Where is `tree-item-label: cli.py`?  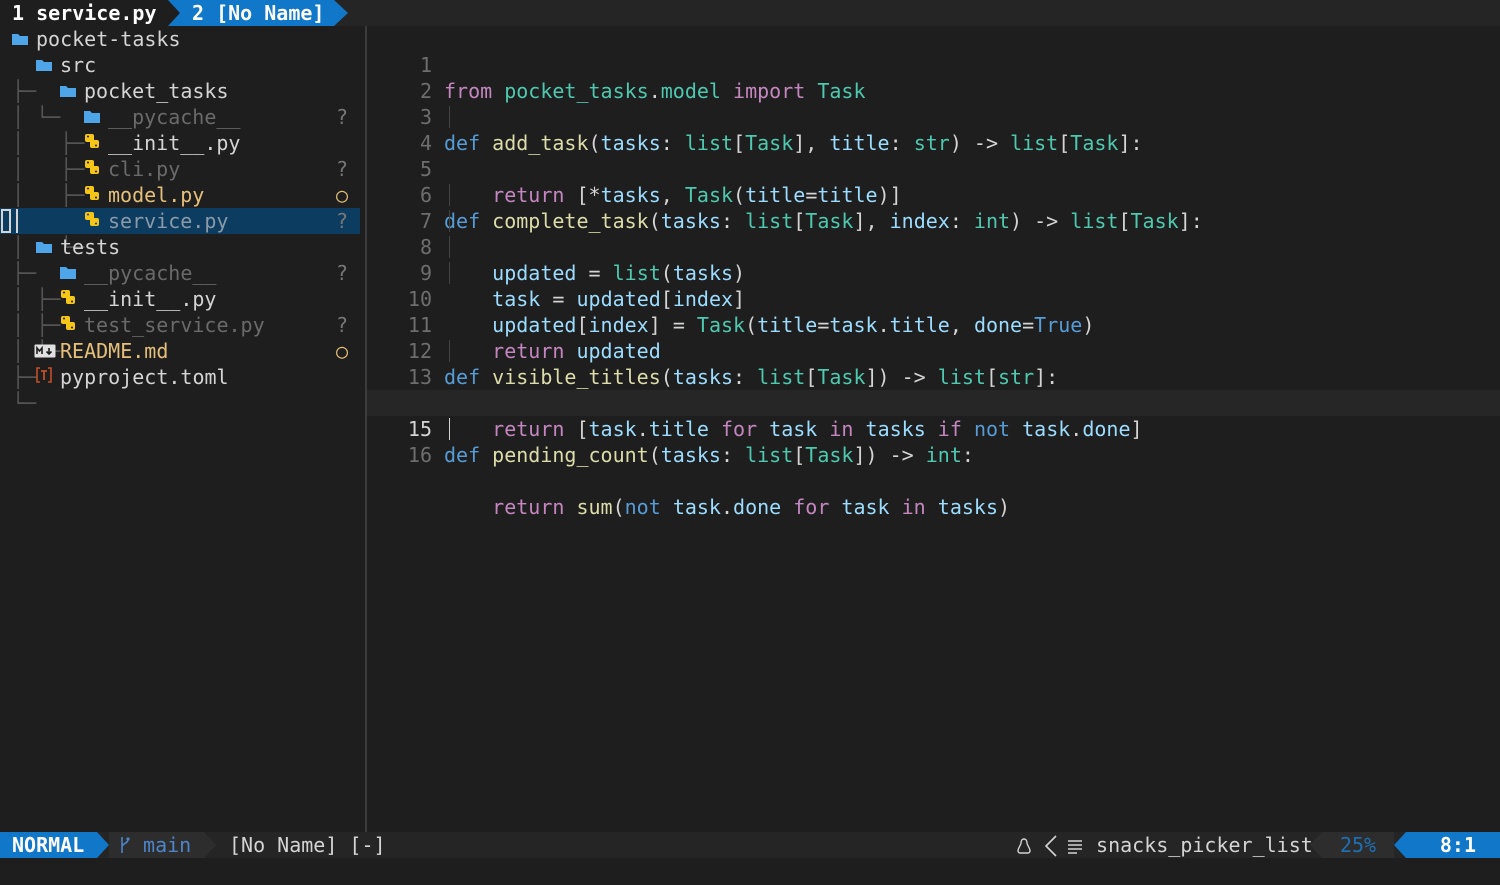
tree-item-label: cli.py is located at coordinates (144, 169).